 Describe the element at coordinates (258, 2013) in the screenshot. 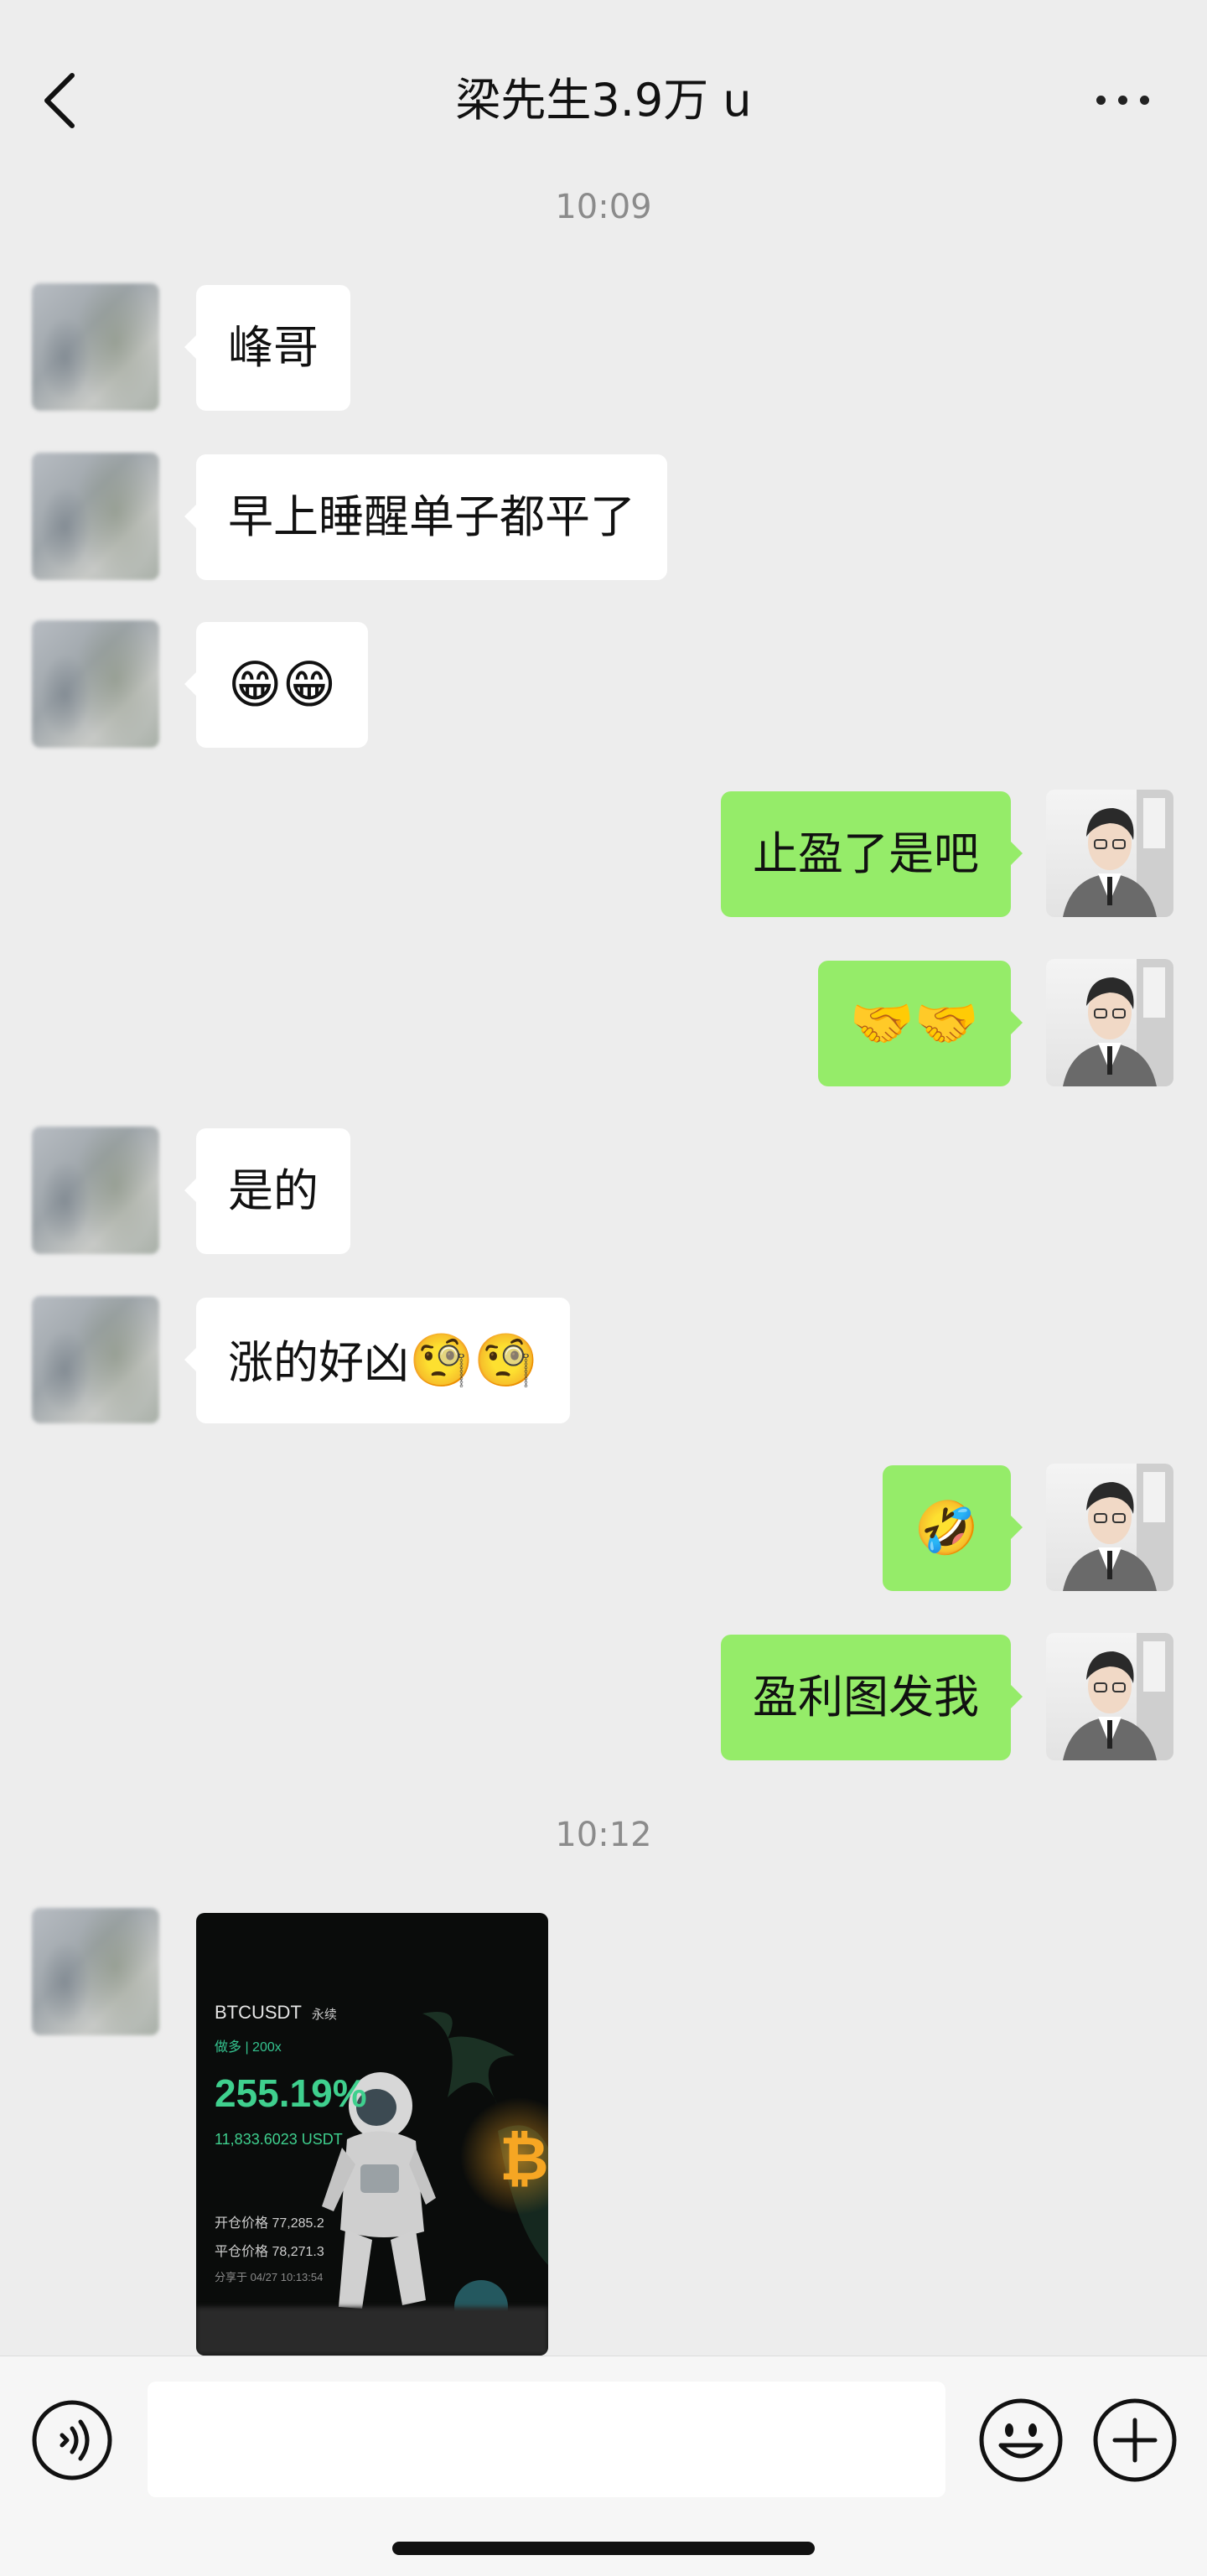

I see `pair-label: BTCUSDT` at that location.